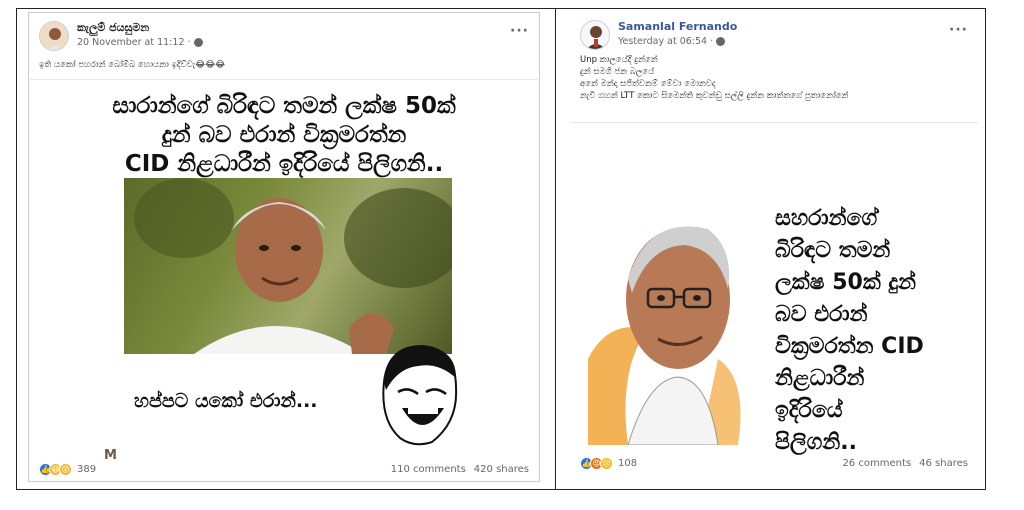  Describe the element at coordinates (284, 469) in the screenshot. I see `post-footer: 👍 😆 😮 389 110 comments 420 shares` at that location.